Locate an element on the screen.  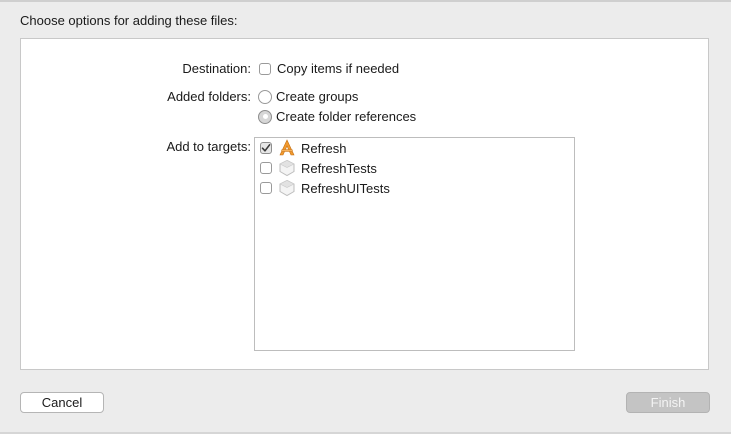
target-row-refreshtests: RefreshTests is located at coordinates (318, 168).